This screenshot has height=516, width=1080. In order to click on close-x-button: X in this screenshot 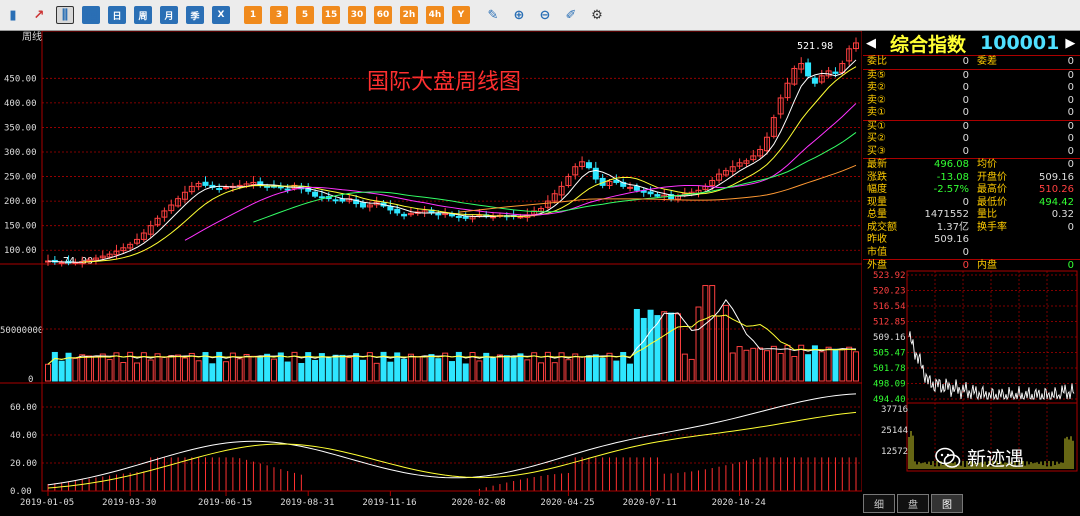, I will do `click(221, 15)`.